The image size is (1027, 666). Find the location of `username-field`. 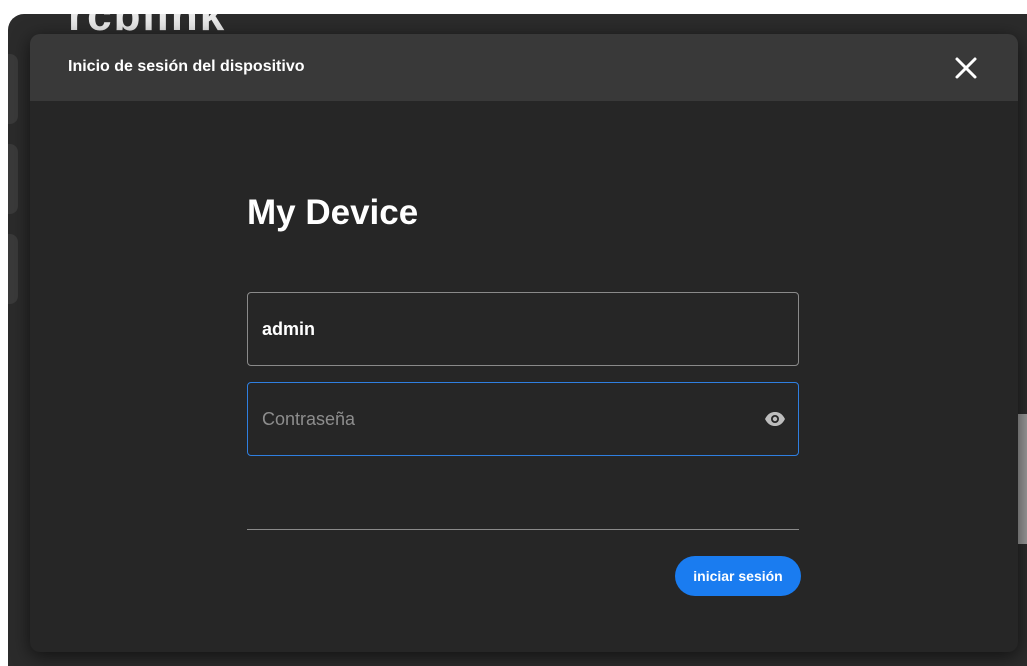

username-field is located at coordinates (523, 329).